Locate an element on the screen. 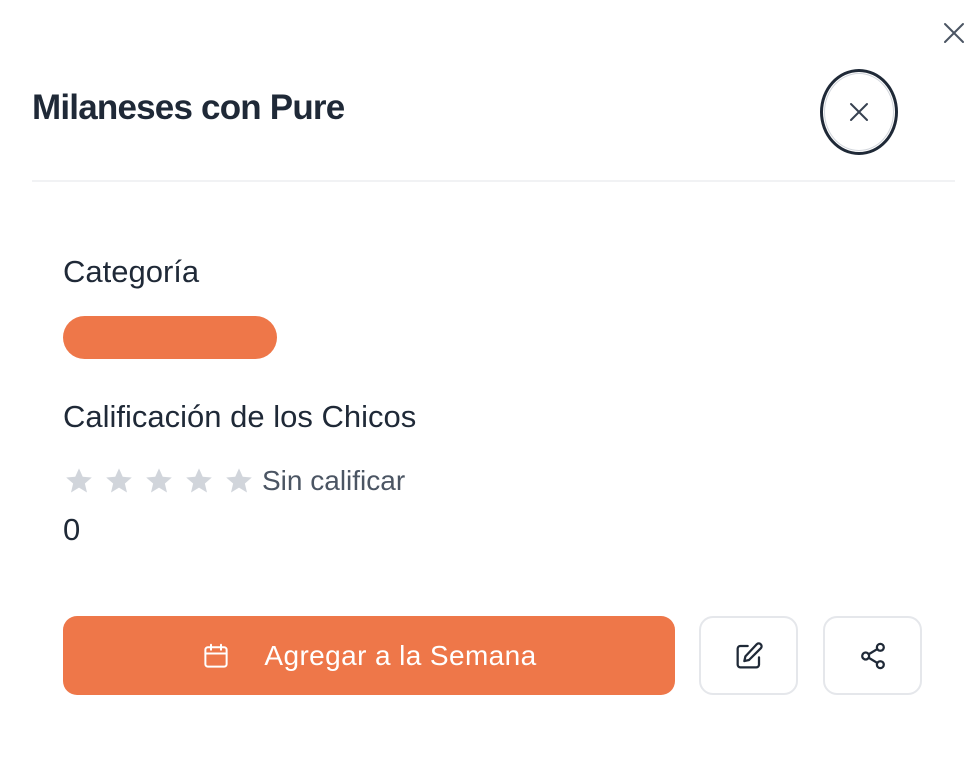  rating-heading: Calificación de los Chicos is located at coordinates (240, 416).